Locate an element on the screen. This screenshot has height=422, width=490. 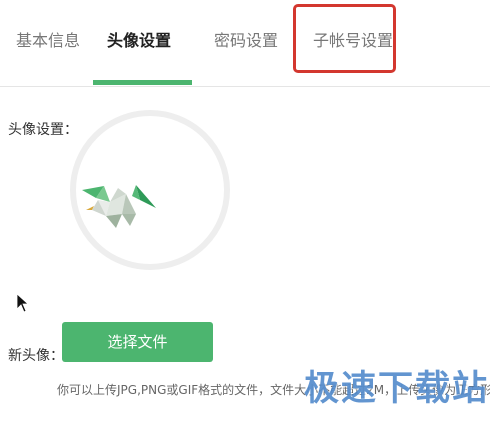
bird-avatar-icon is located at coordinates (119, 206).